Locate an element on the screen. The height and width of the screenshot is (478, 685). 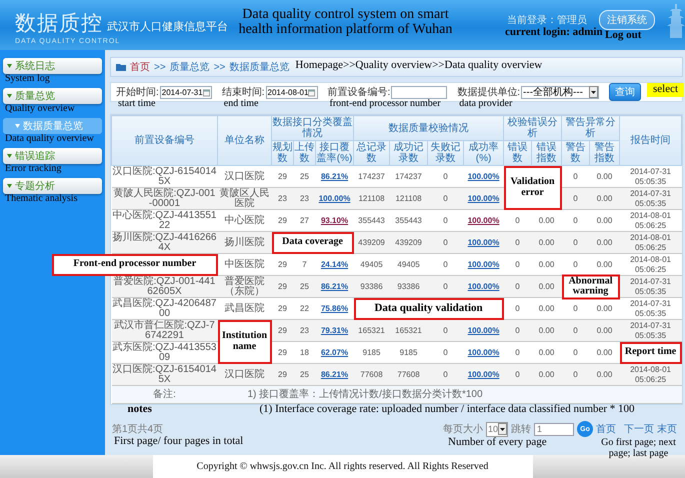
table-cell: 汉口医院:QZJ-61540145X is located at coordinates (165, 375).